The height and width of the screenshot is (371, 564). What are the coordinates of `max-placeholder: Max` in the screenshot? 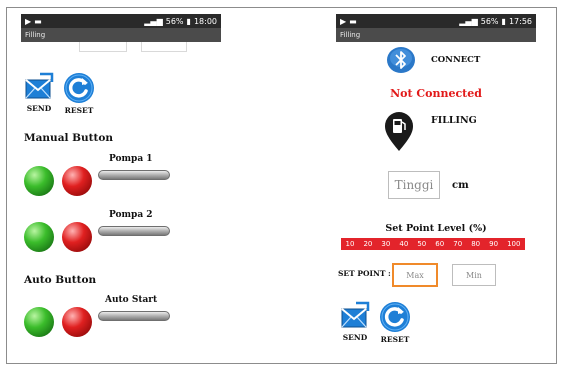 It's located at (415, 275).